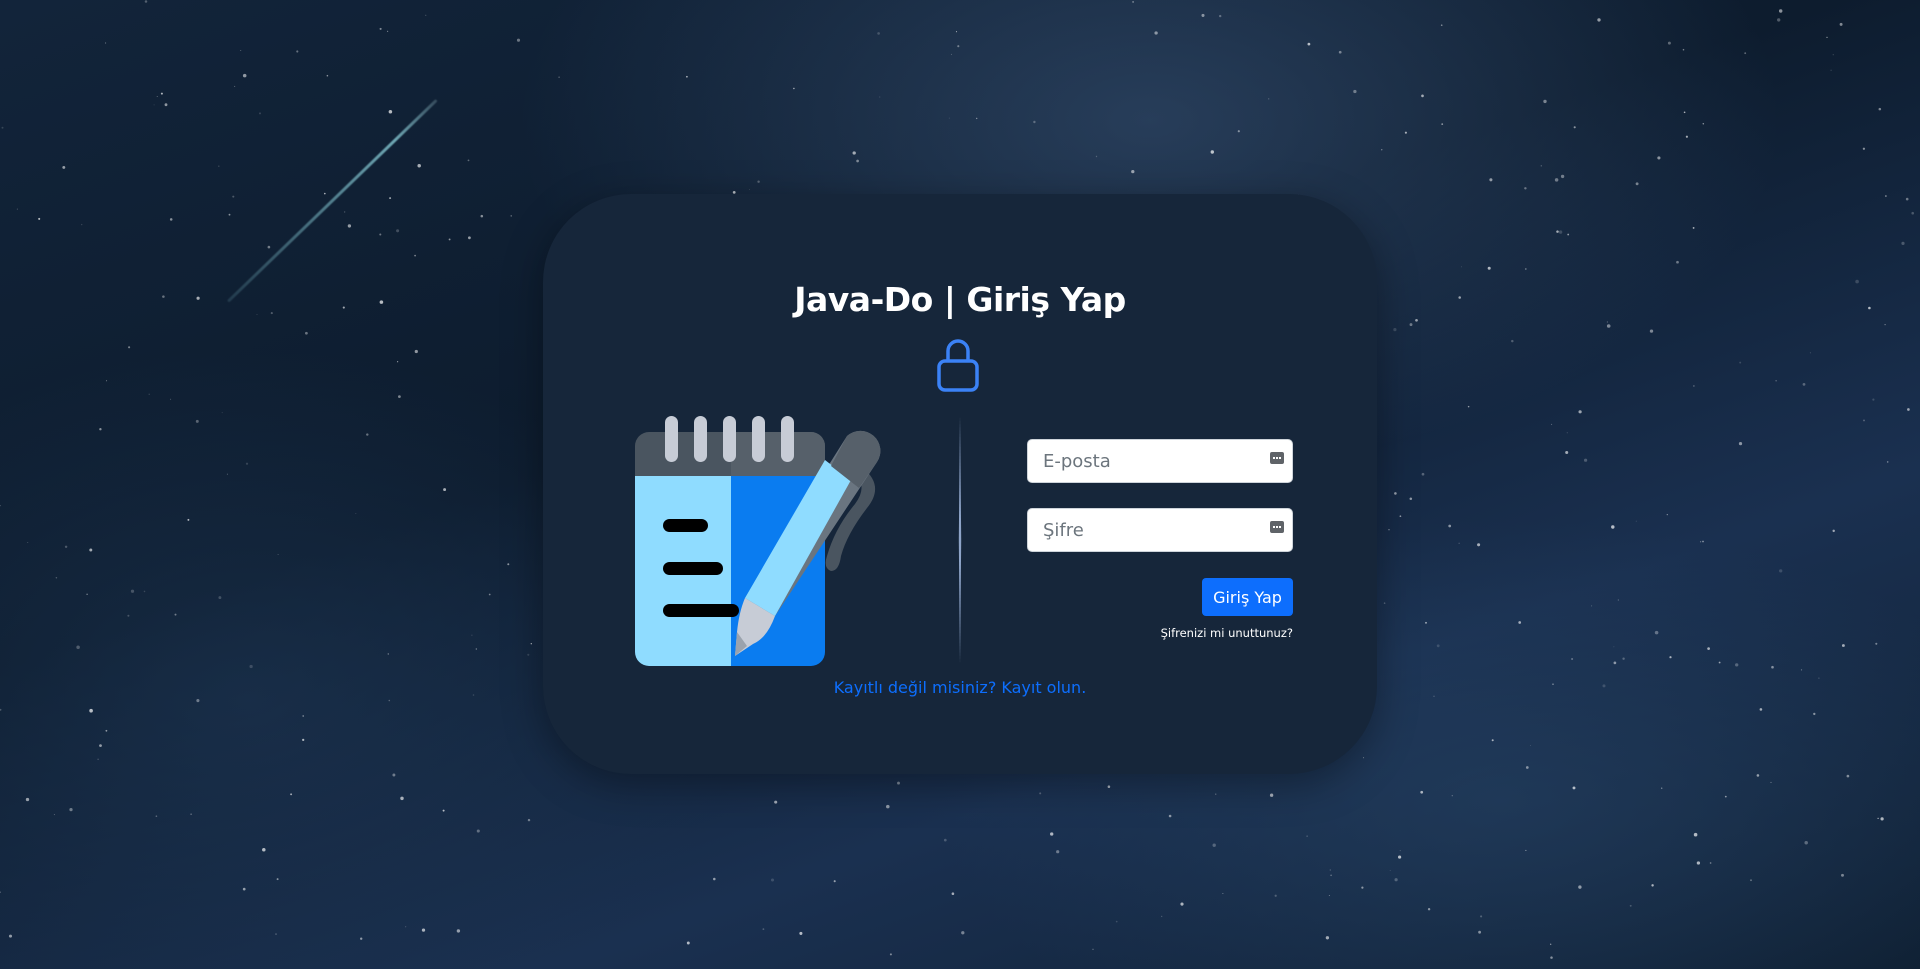 The width and height of the screenshot is (1920, 969). I want to click on forgot-password-link: Şifrenizi mi unuttunuz?, so click(1198, 633).